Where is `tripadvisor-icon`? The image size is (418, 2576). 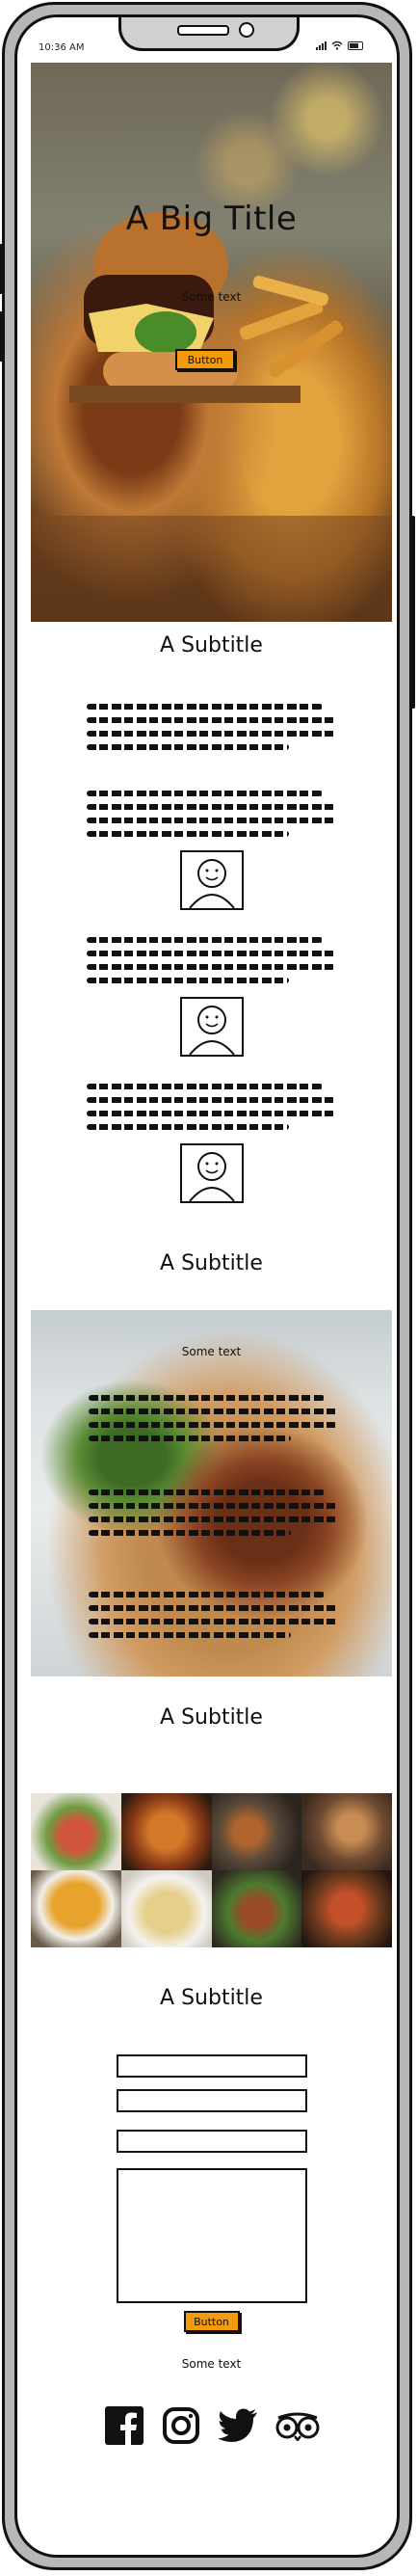 tripadvisor-icon is located at coordinates (297, 2426).